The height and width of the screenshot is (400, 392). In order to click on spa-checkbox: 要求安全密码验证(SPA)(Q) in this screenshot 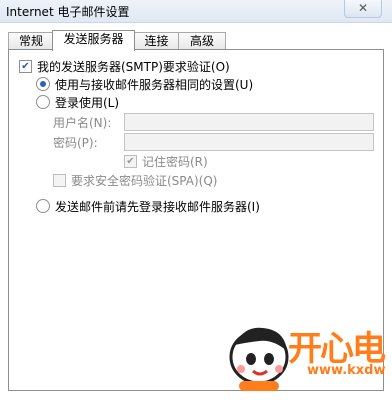, I will do `click(135, 180)`.